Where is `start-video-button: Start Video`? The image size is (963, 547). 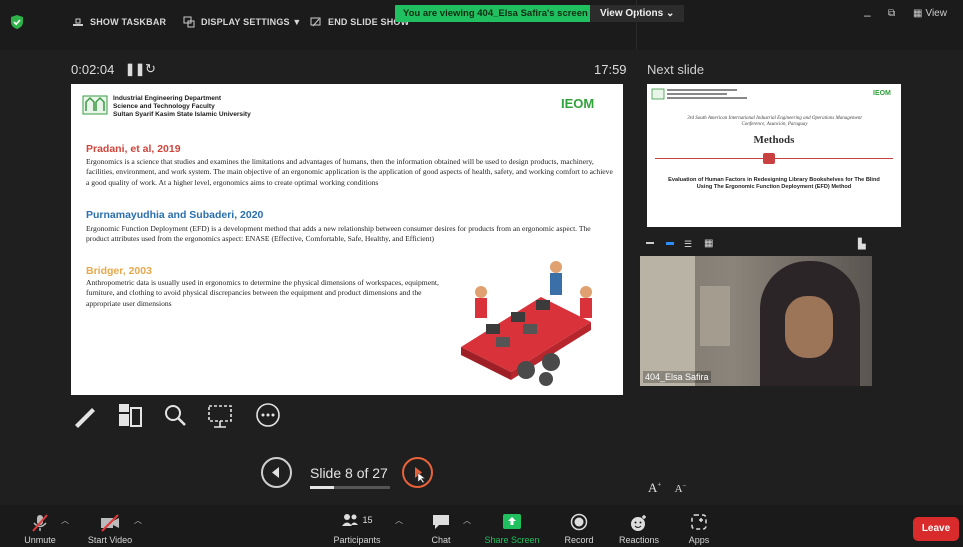
start-video-button: Start Video is located at coordinates (110, 526).